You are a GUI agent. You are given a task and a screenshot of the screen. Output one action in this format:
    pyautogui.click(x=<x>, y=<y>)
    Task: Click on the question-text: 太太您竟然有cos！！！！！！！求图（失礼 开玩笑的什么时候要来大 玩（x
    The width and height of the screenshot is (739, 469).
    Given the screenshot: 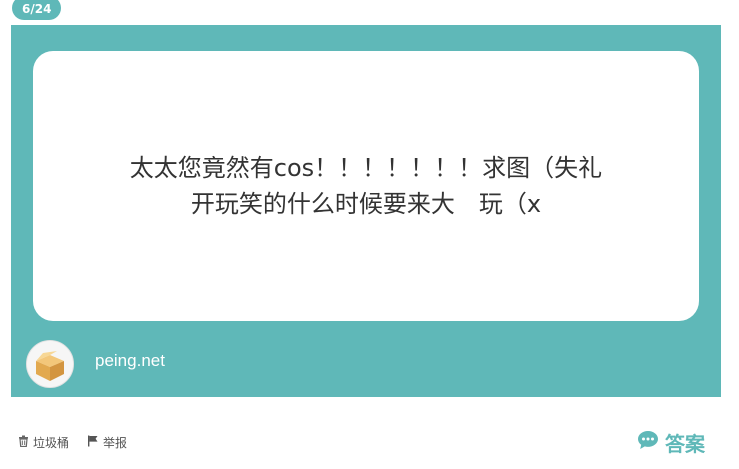 What is the action you would take?
    pyautogui.click(x=366, y=186)
    